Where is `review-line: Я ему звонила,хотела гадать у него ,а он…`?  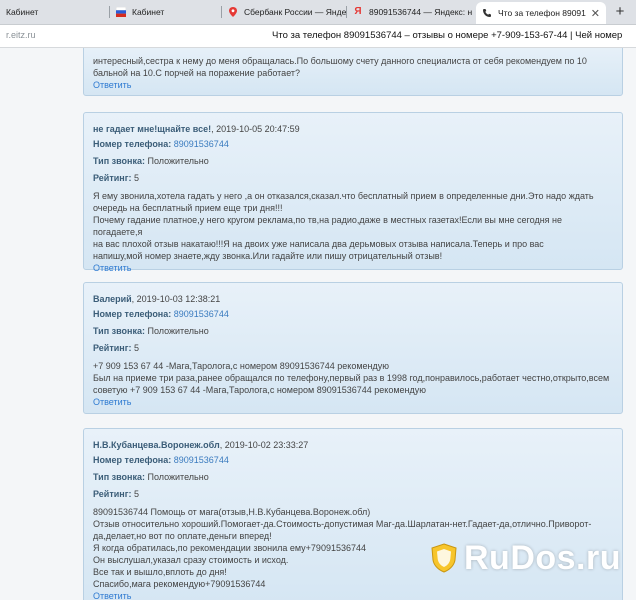
review-line: Я ему звонила,хотела гадать у него ,а он… is located at coordinates (343, 196).